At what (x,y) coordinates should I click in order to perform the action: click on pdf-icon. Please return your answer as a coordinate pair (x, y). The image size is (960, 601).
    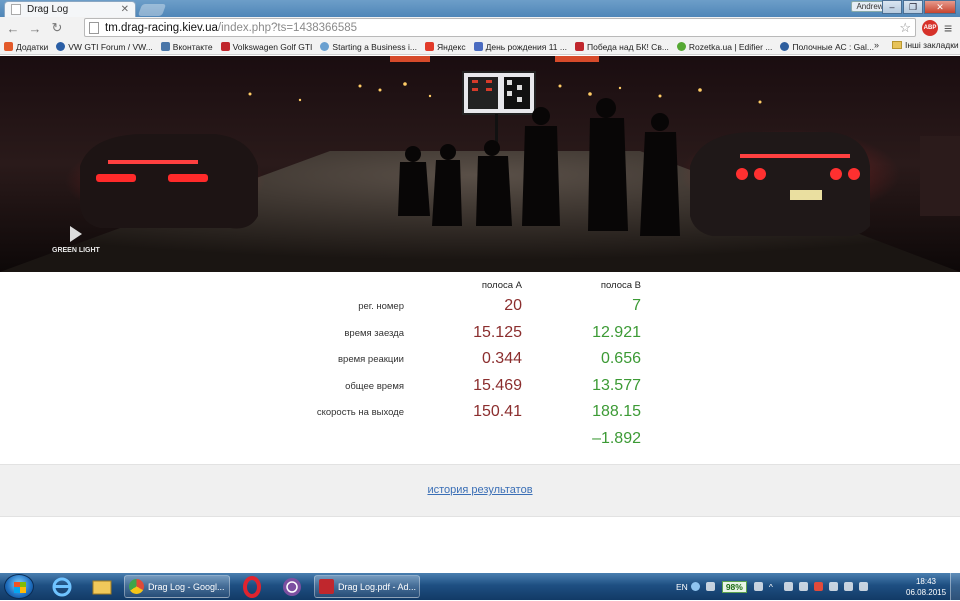
    Looking at the image, I should click on (326, 586).